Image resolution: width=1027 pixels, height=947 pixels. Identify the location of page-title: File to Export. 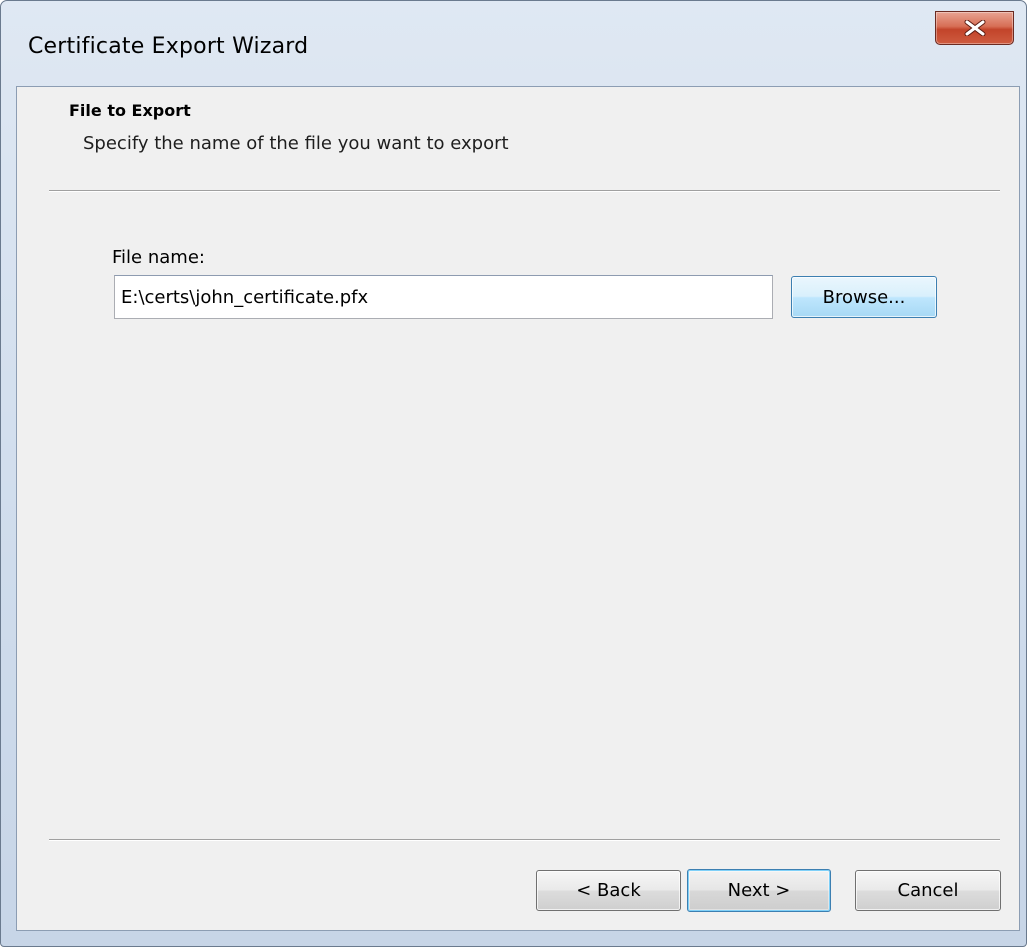
(130, 110).